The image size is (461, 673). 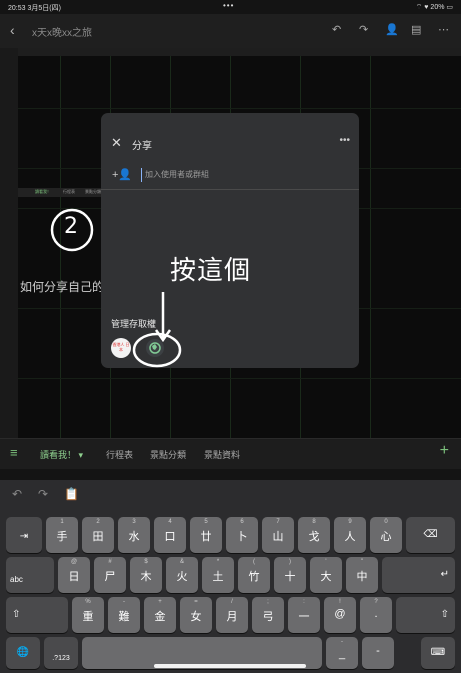 I want to click on key: - _, so click(x=342, y=653).